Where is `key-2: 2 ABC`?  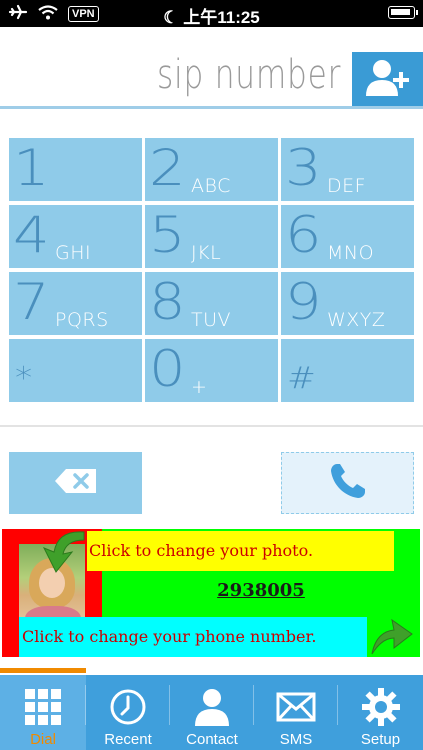
key-2: 2 ABC is located at coordinates (211, 169).